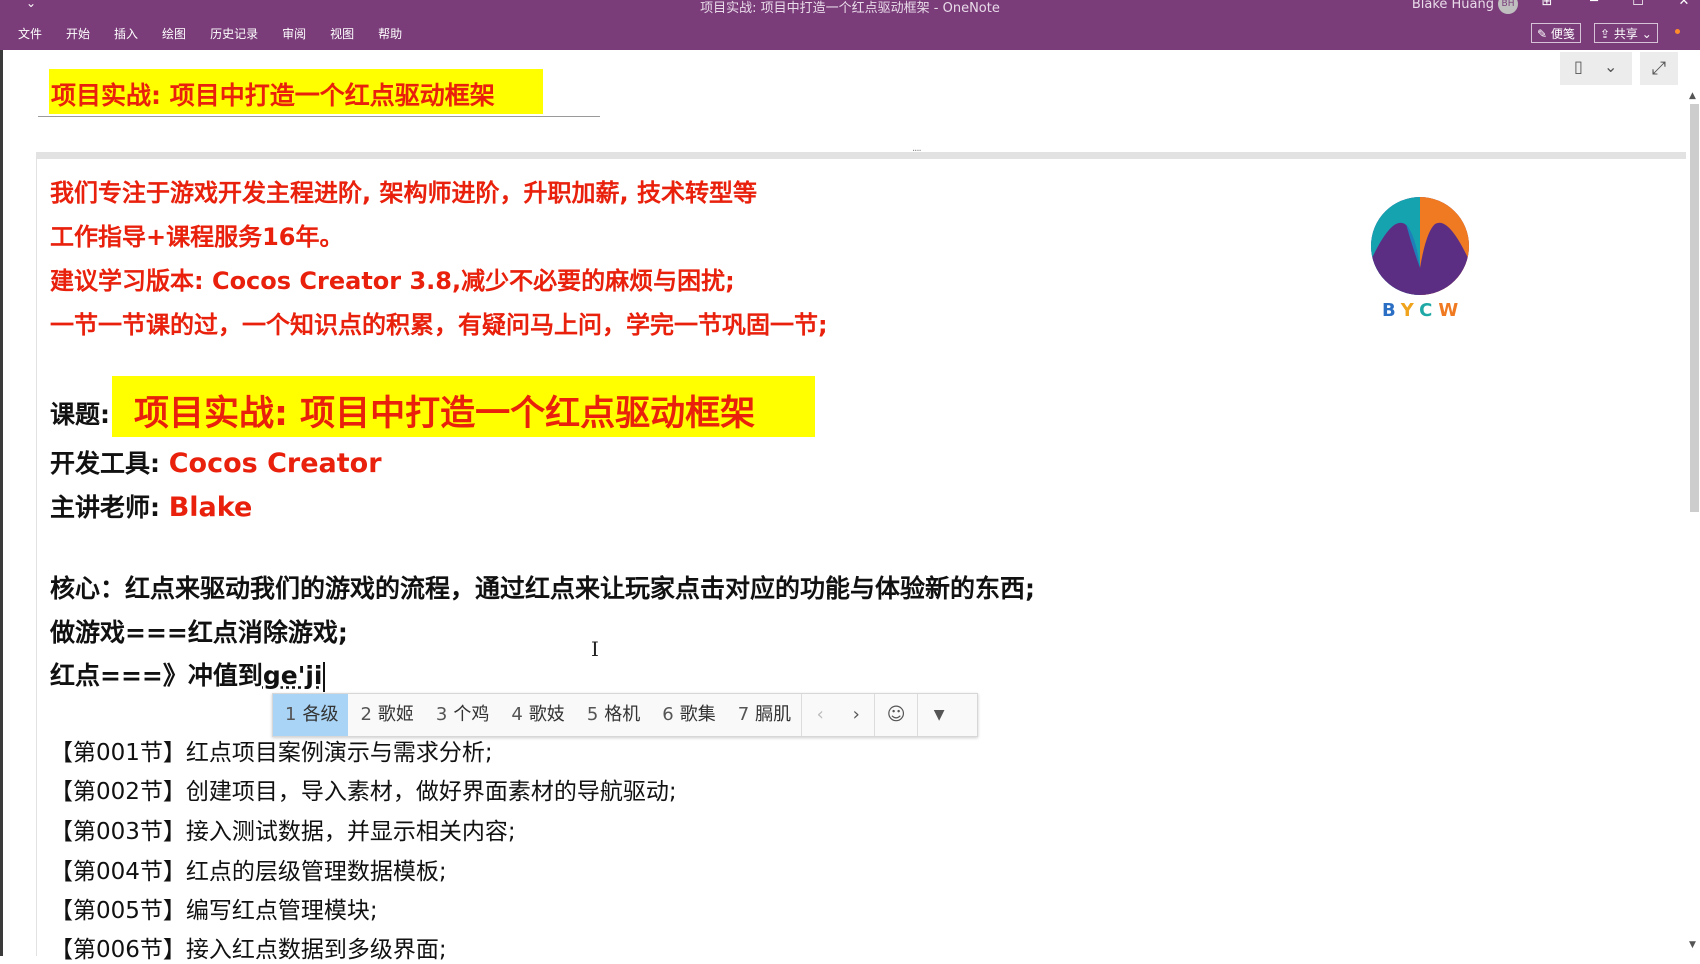 This screenshot has width=1700, height=964. What do you see at coordinates (820, 715) in the screenshot?
I see `ime-prev-page-icon: ‹` at bounding box center [820, 715].